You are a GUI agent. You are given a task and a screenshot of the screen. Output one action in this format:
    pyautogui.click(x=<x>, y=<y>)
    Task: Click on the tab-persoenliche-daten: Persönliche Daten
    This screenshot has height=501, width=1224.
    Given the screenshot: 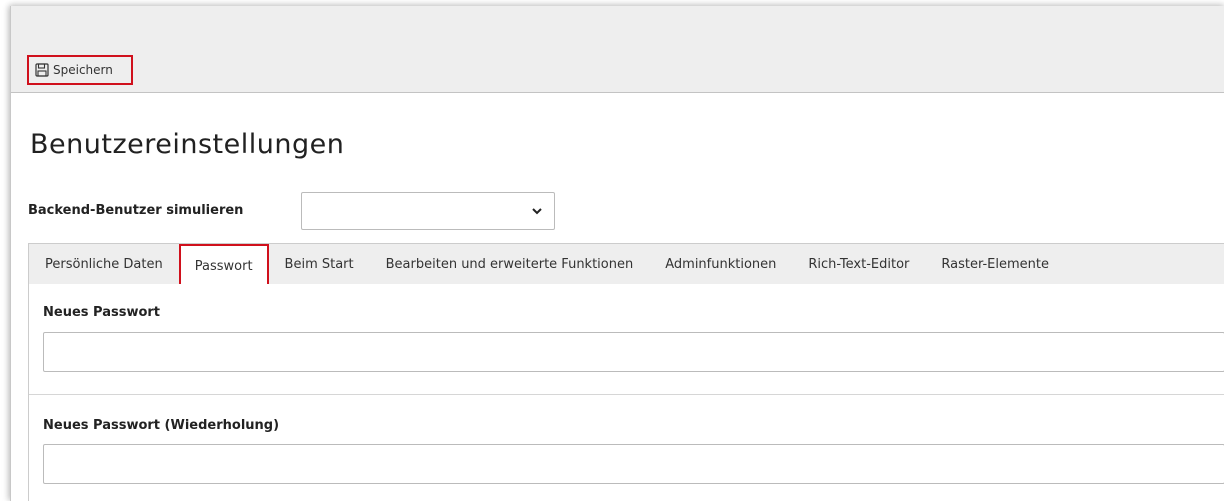 What is the action you would take?
    pyautogui.click(x=104, y=264)
    